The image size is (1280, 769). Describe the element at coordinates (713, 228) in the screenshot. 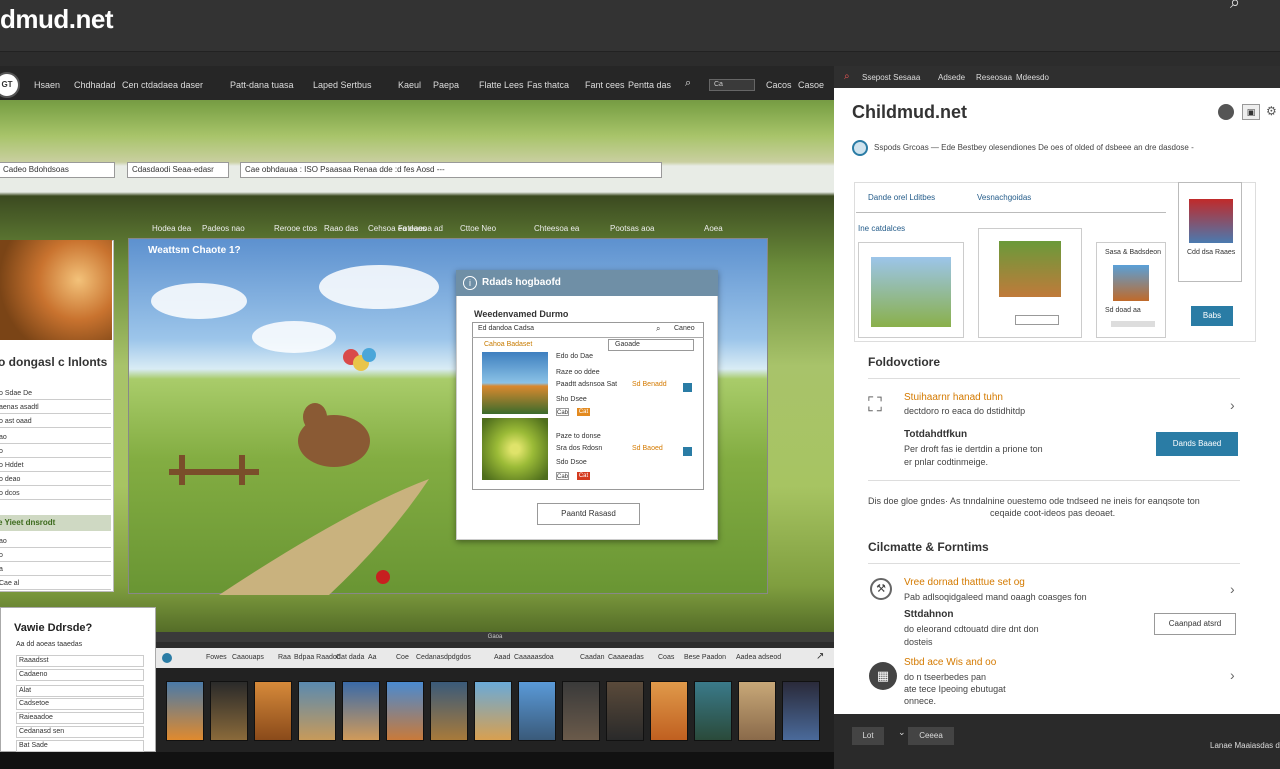

I see `sub-nav-item: Aoea` at that location.